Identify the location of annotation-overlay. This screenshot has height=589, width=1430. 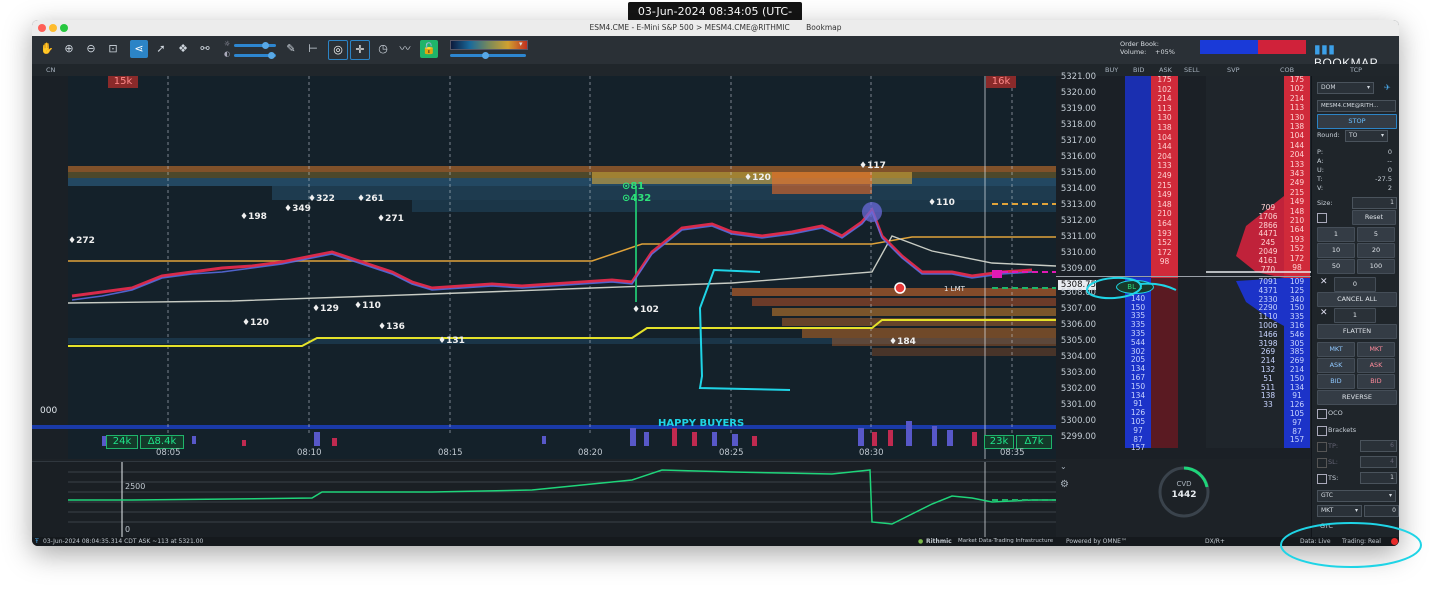
(1254, 422).